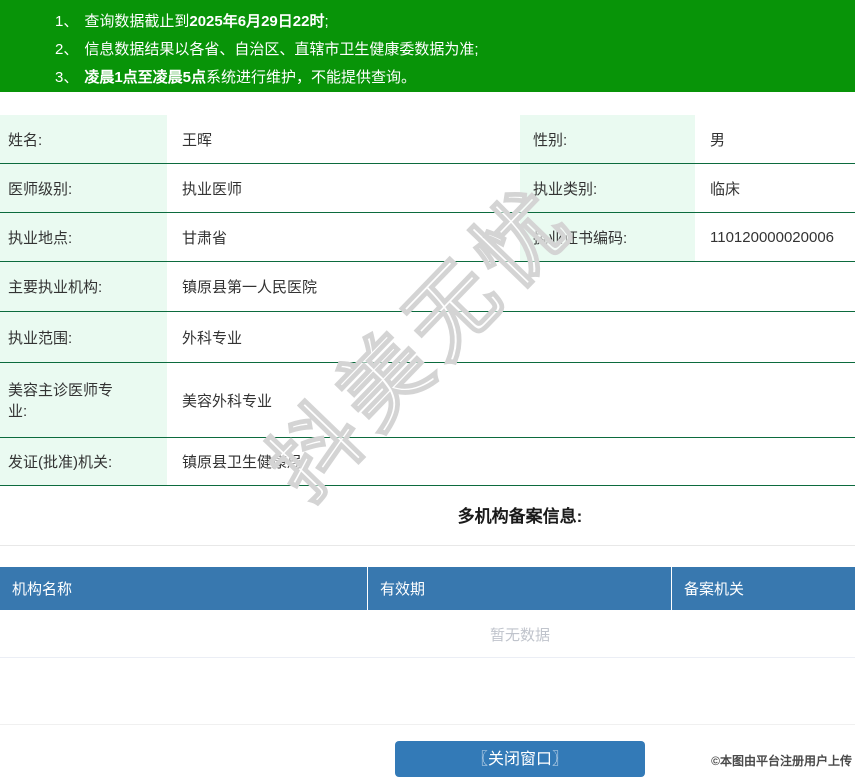  What do you see at coordinates (427, 400) in the screenshot?
I see `table-row: 美容主诊医师专业: 美容外科专业` at bounding box center [427, 400].